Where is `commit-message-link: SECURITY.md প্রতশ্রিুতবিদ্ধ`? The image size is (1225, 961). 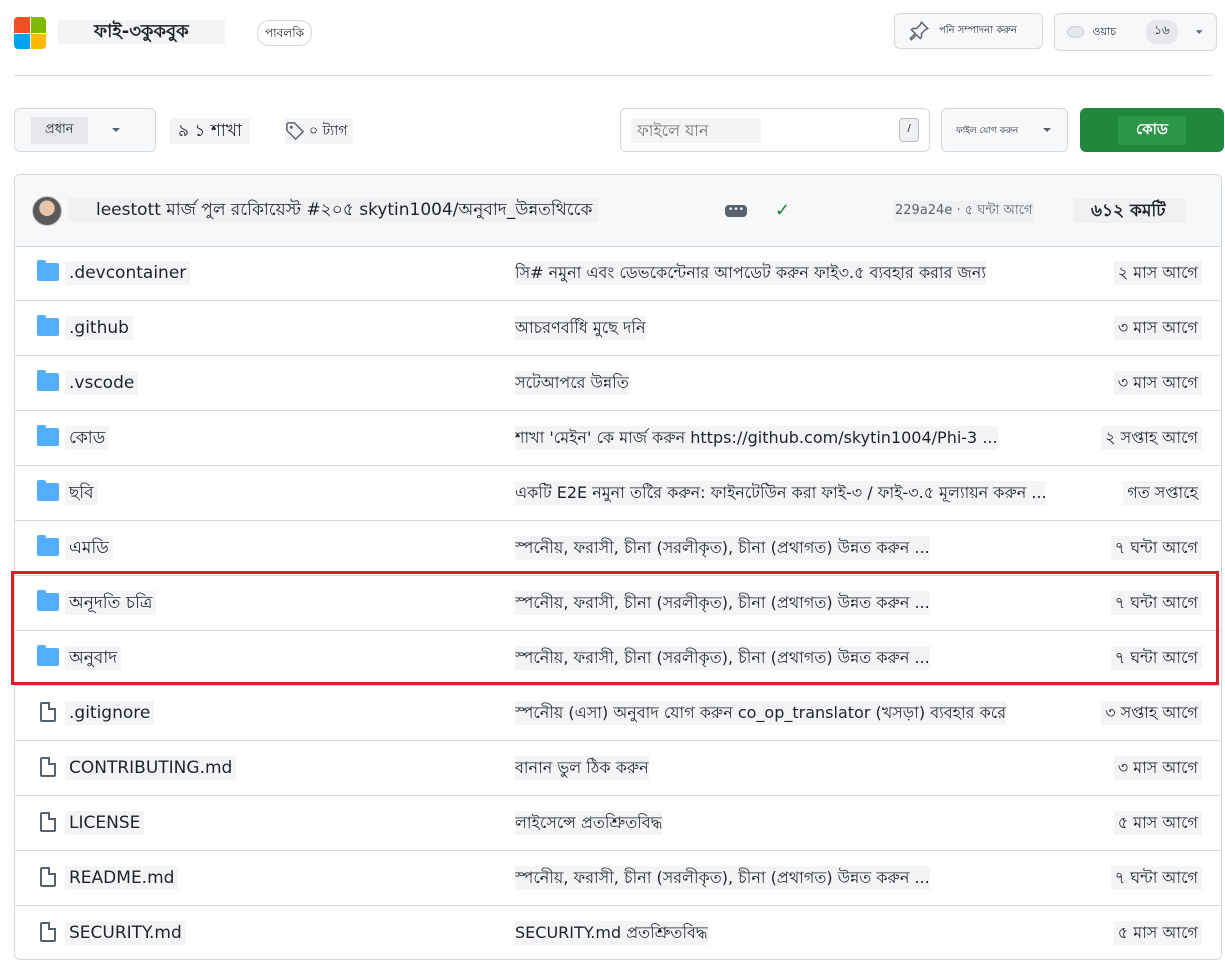 commit-message-link: SECURITY.md প্রতশ্রিুতবিদ্ধ is located at coordinates (611, 933).